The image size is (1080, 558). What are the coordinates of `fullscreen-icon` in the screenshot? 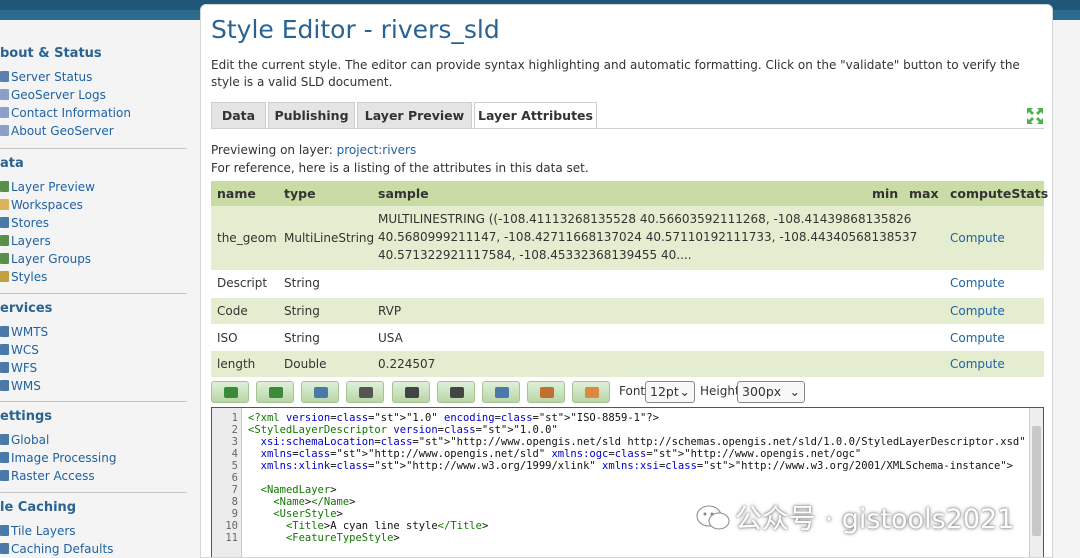 It's located at (1035, 116).